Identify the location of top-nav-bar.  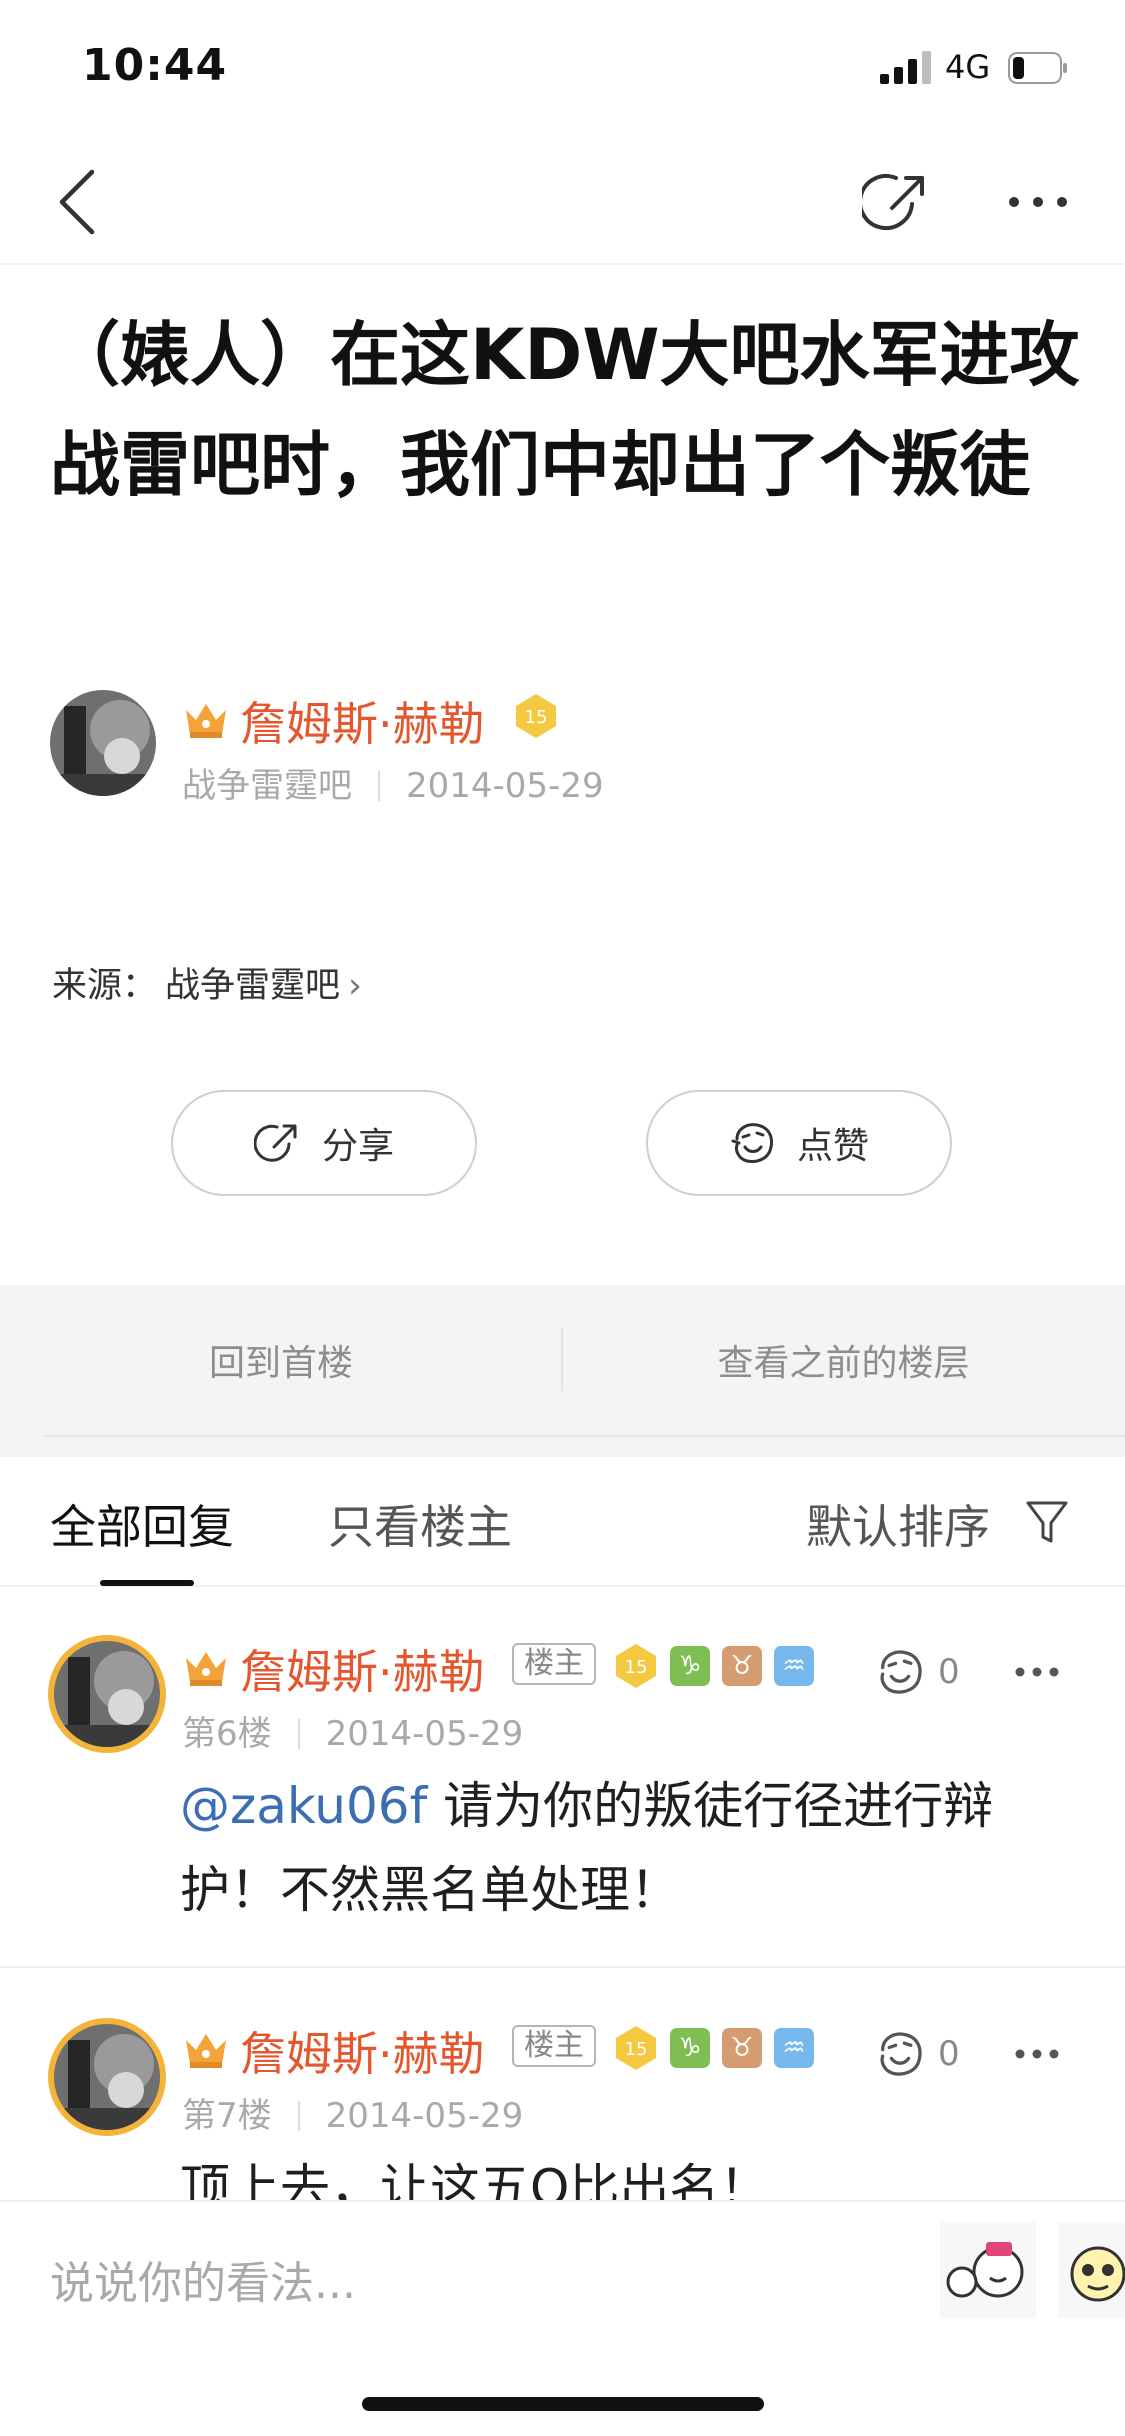
(562, 202).